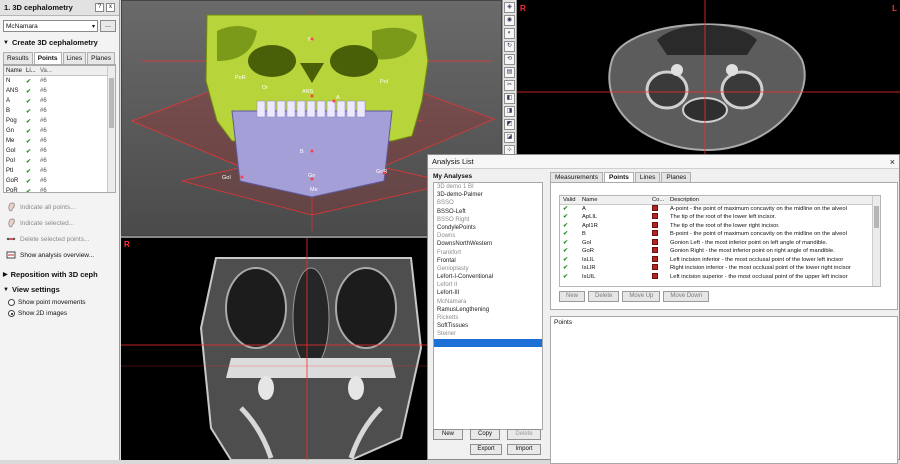  Describe the element at coordinates (509, 33) in the screenshot. I see `hide-icon: ◐` at that location.